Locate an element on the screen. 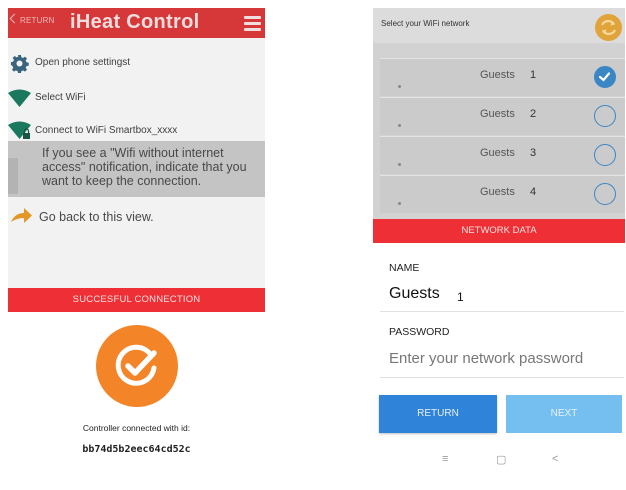 This screenshot has width=626, height=490. return-arrow-icon is located at coordinates (21, 215).